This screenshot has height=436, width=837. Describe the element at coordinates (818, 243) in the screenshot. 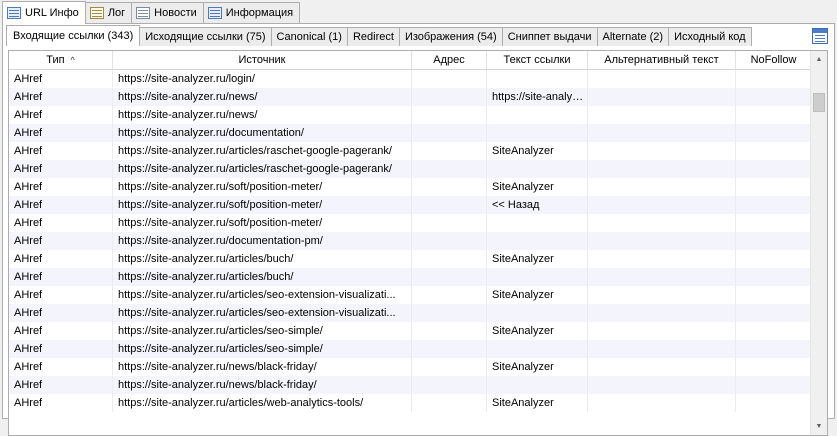

I see `vertical-scrollbar: ▲ ▼` at that location.